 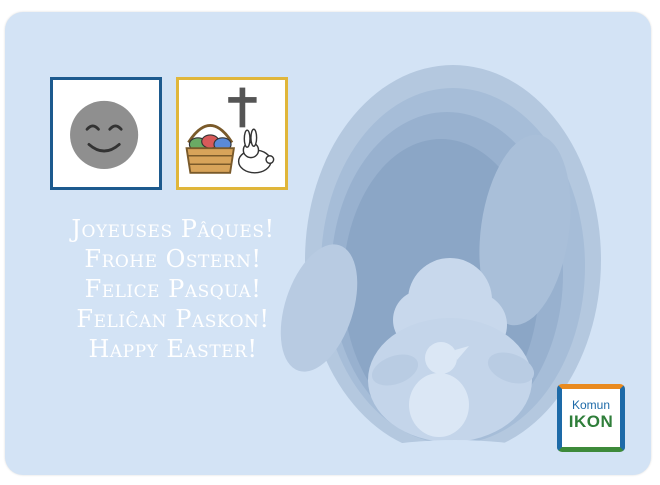 I want to click on happy-symbol-tile, so click(x=106, y=133).